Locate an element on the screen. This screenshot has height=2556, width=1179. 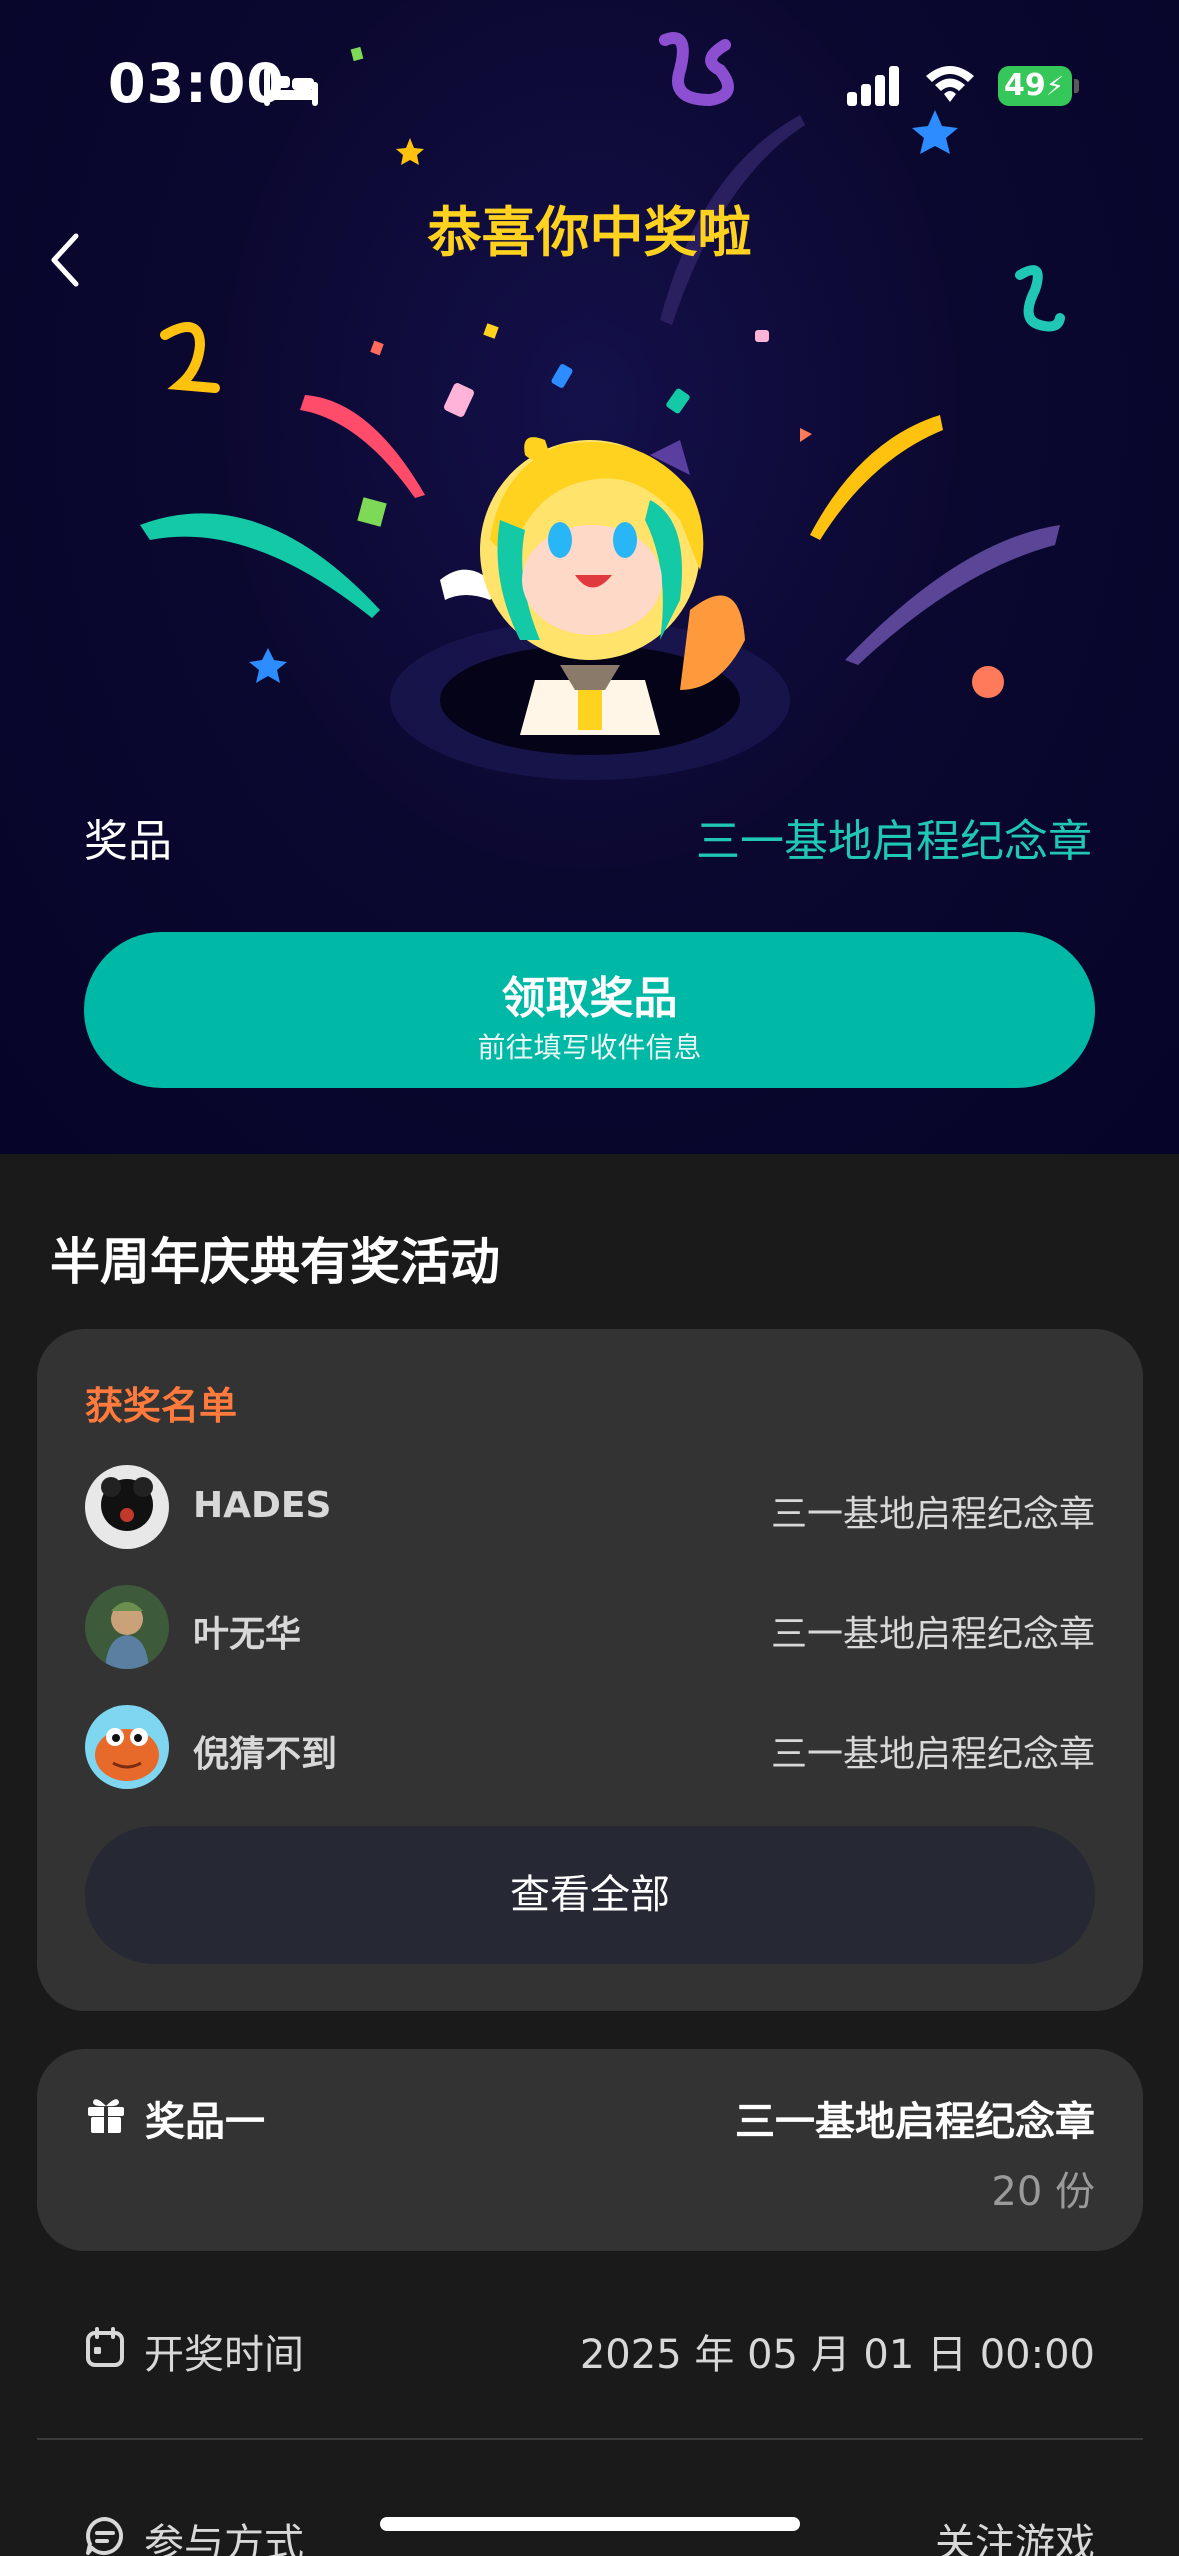
battery-indicator: 49⚡ is located at coordinates (1039, 86).